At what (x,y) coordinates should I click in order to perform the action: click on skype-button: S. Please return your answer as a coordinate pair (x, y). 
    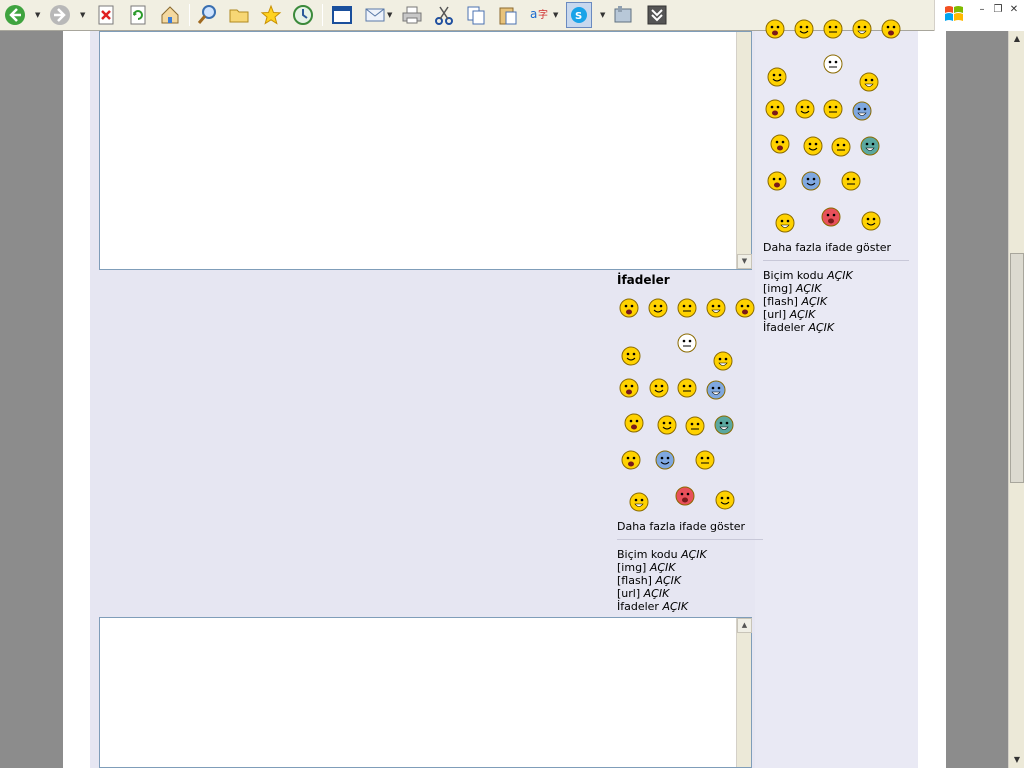
    Looking at the image, I should click on (579, 15).